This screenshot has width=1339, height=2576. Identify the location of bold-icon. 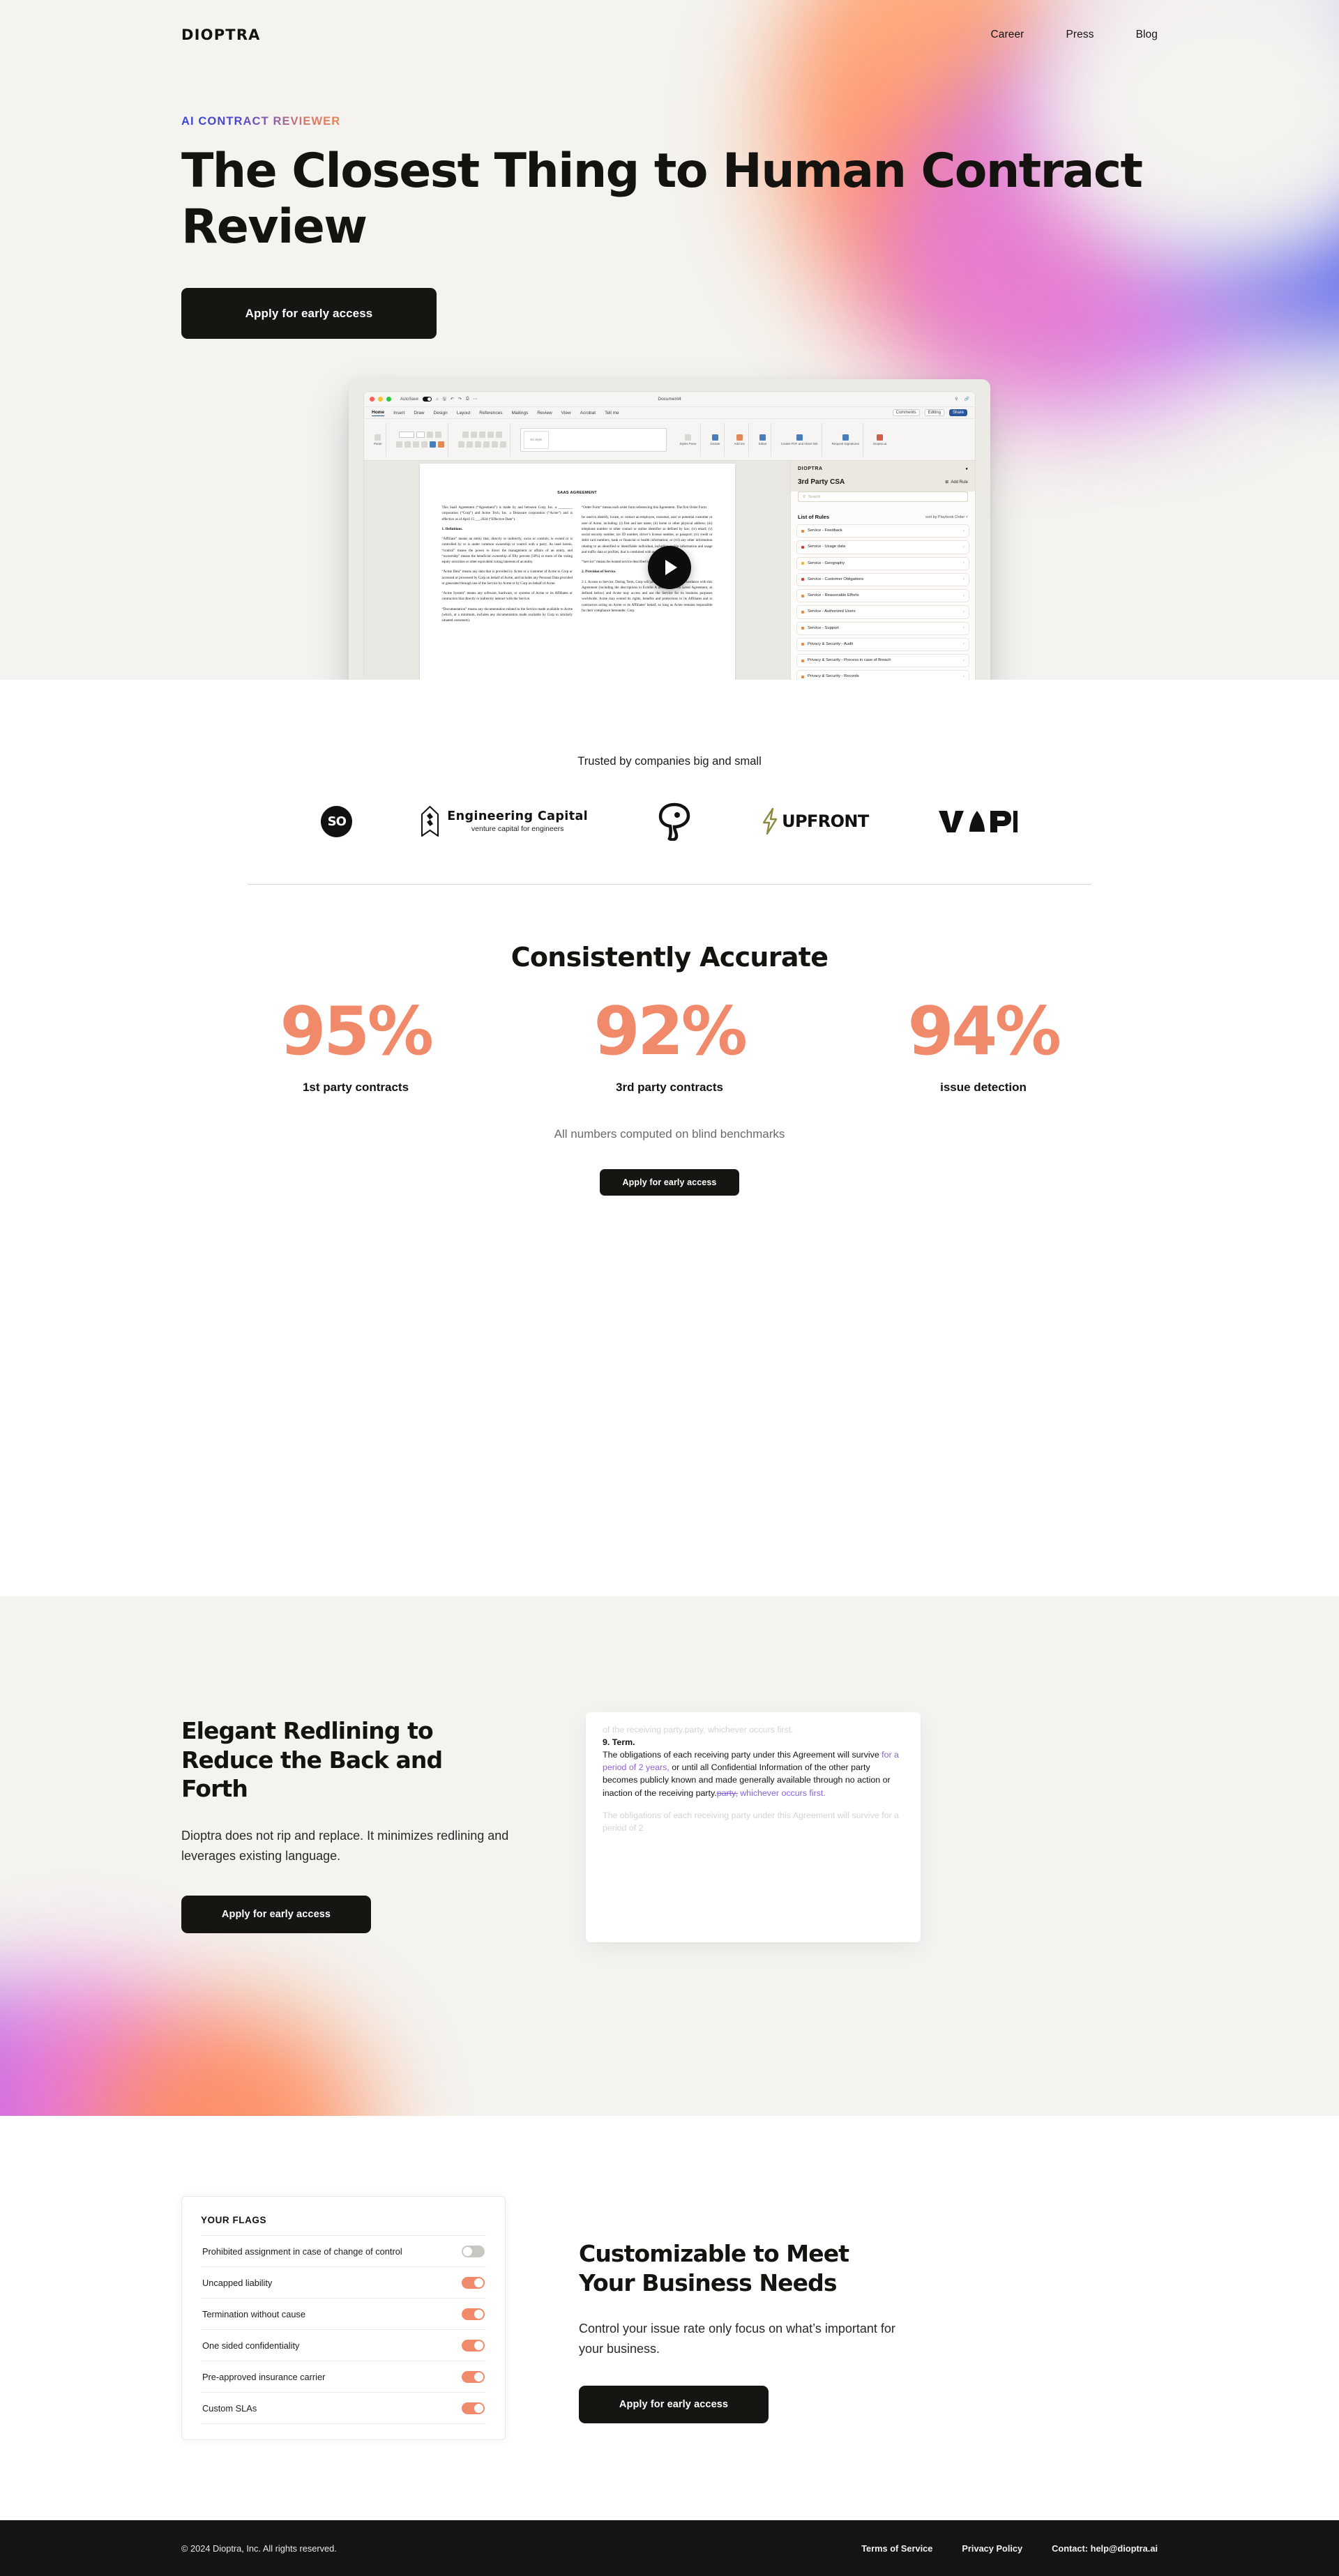
(398, 445).